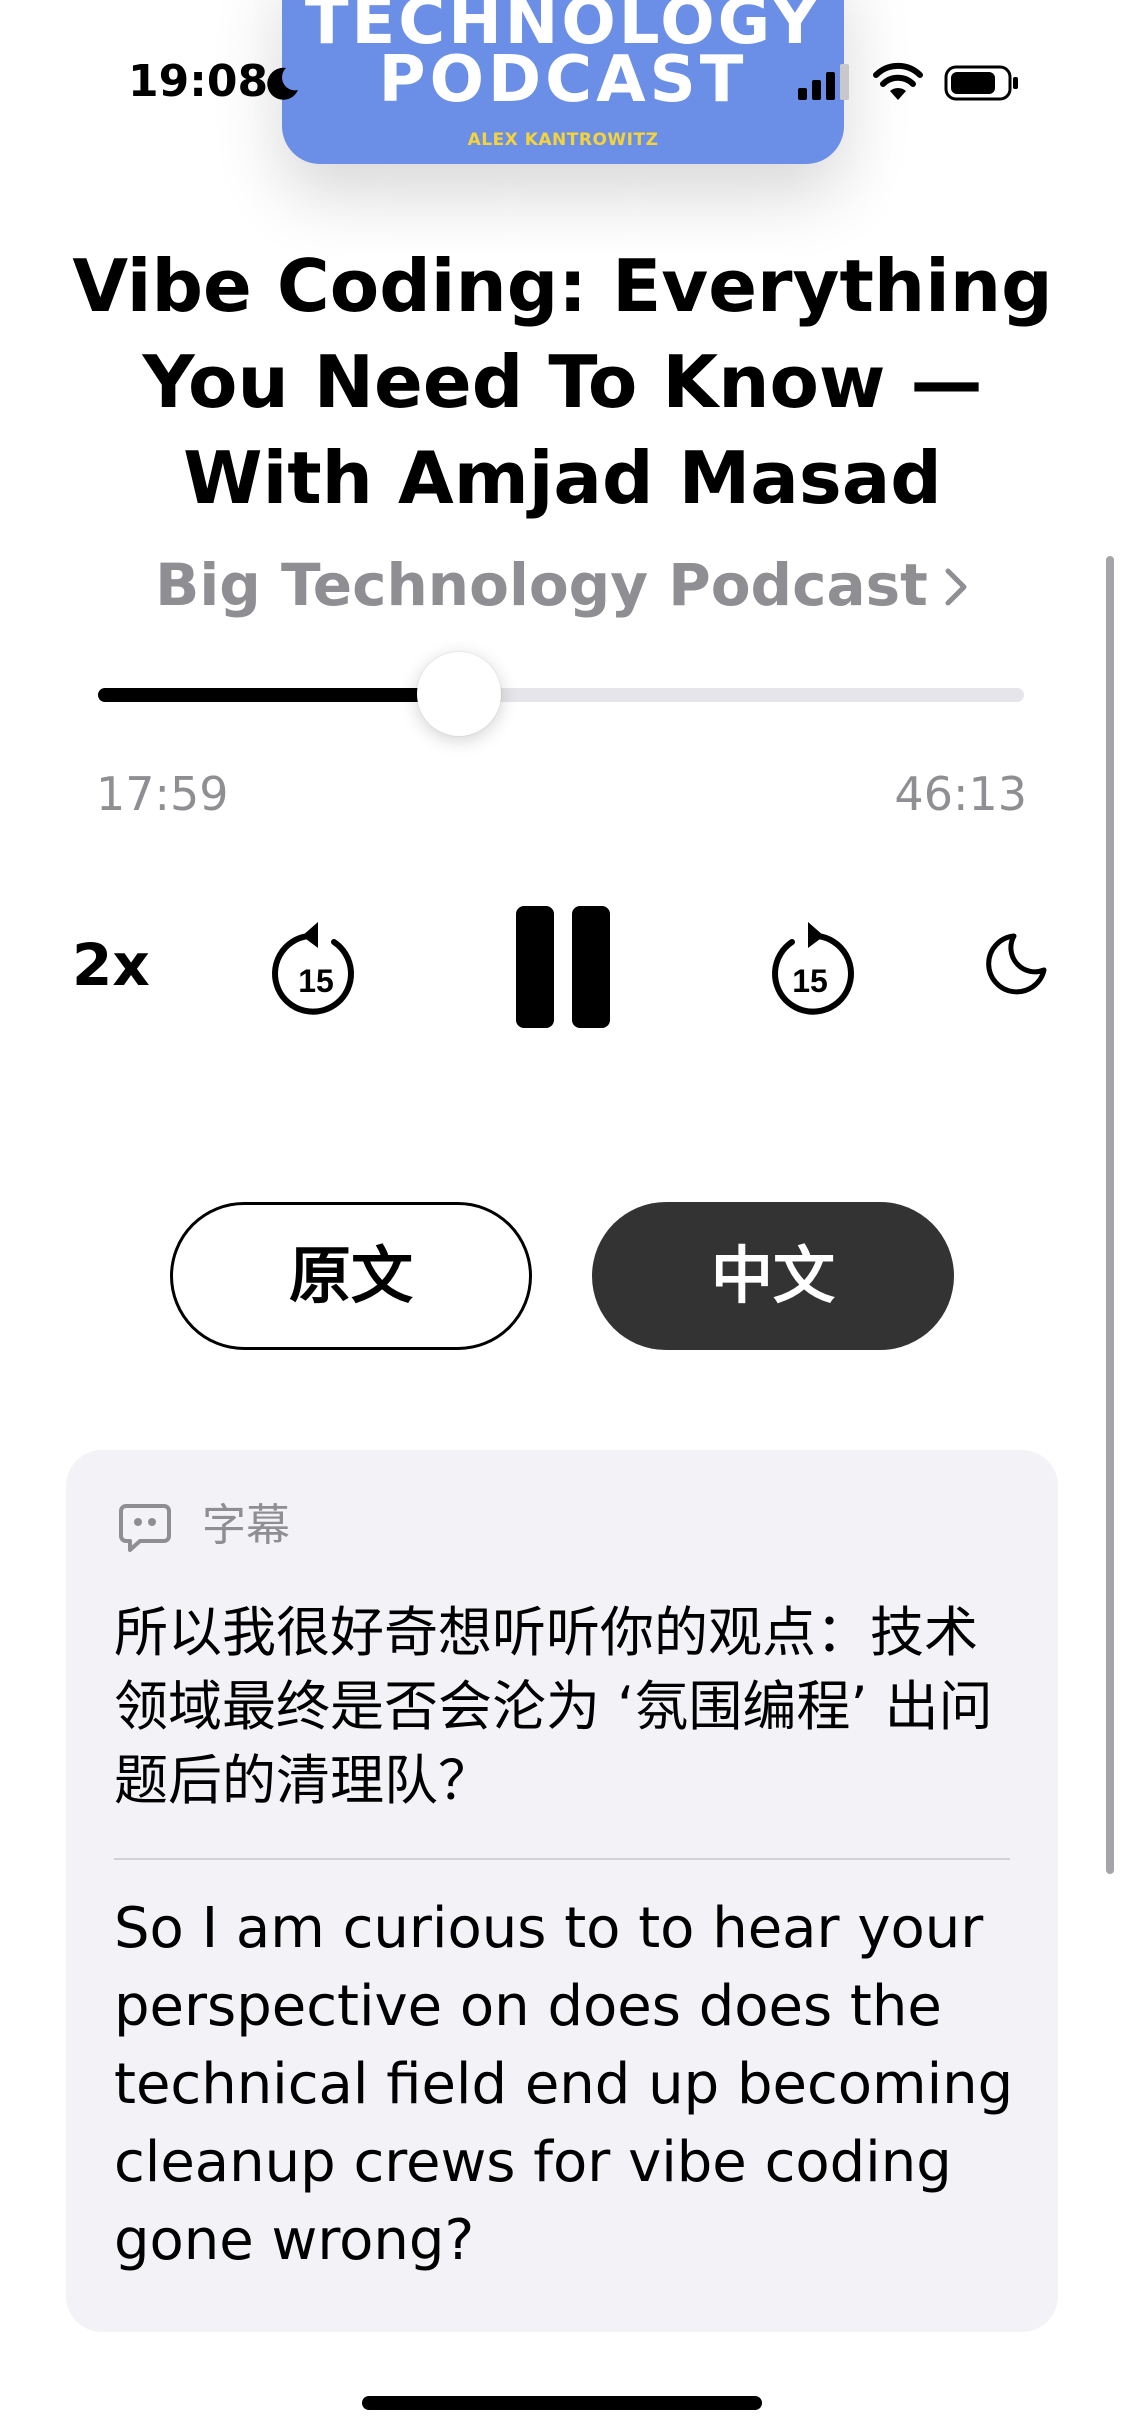  I want to click on podcast-artwork: TECHNOLOGY PODCAST ALEX KANTROWITZ, so click(563, 82).